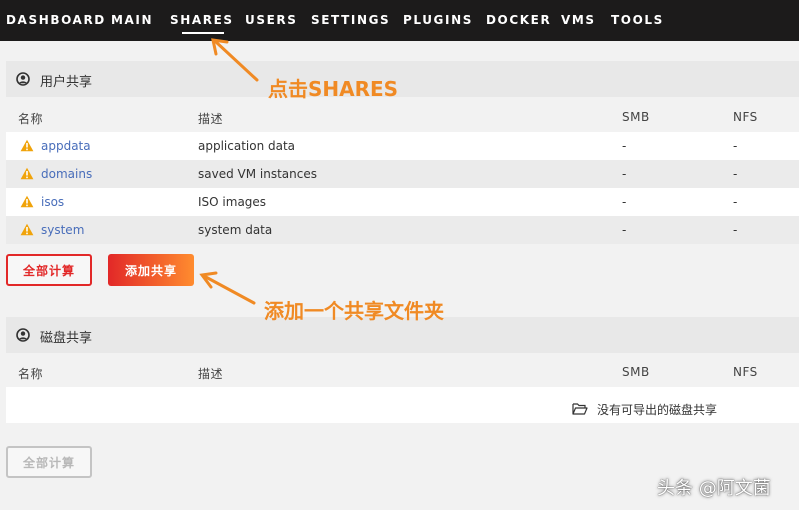  What do you see at coordinates (66, 82) in the screenshot?
I see `user-shares-title: 用户共享` at bounding box center [66, 82].